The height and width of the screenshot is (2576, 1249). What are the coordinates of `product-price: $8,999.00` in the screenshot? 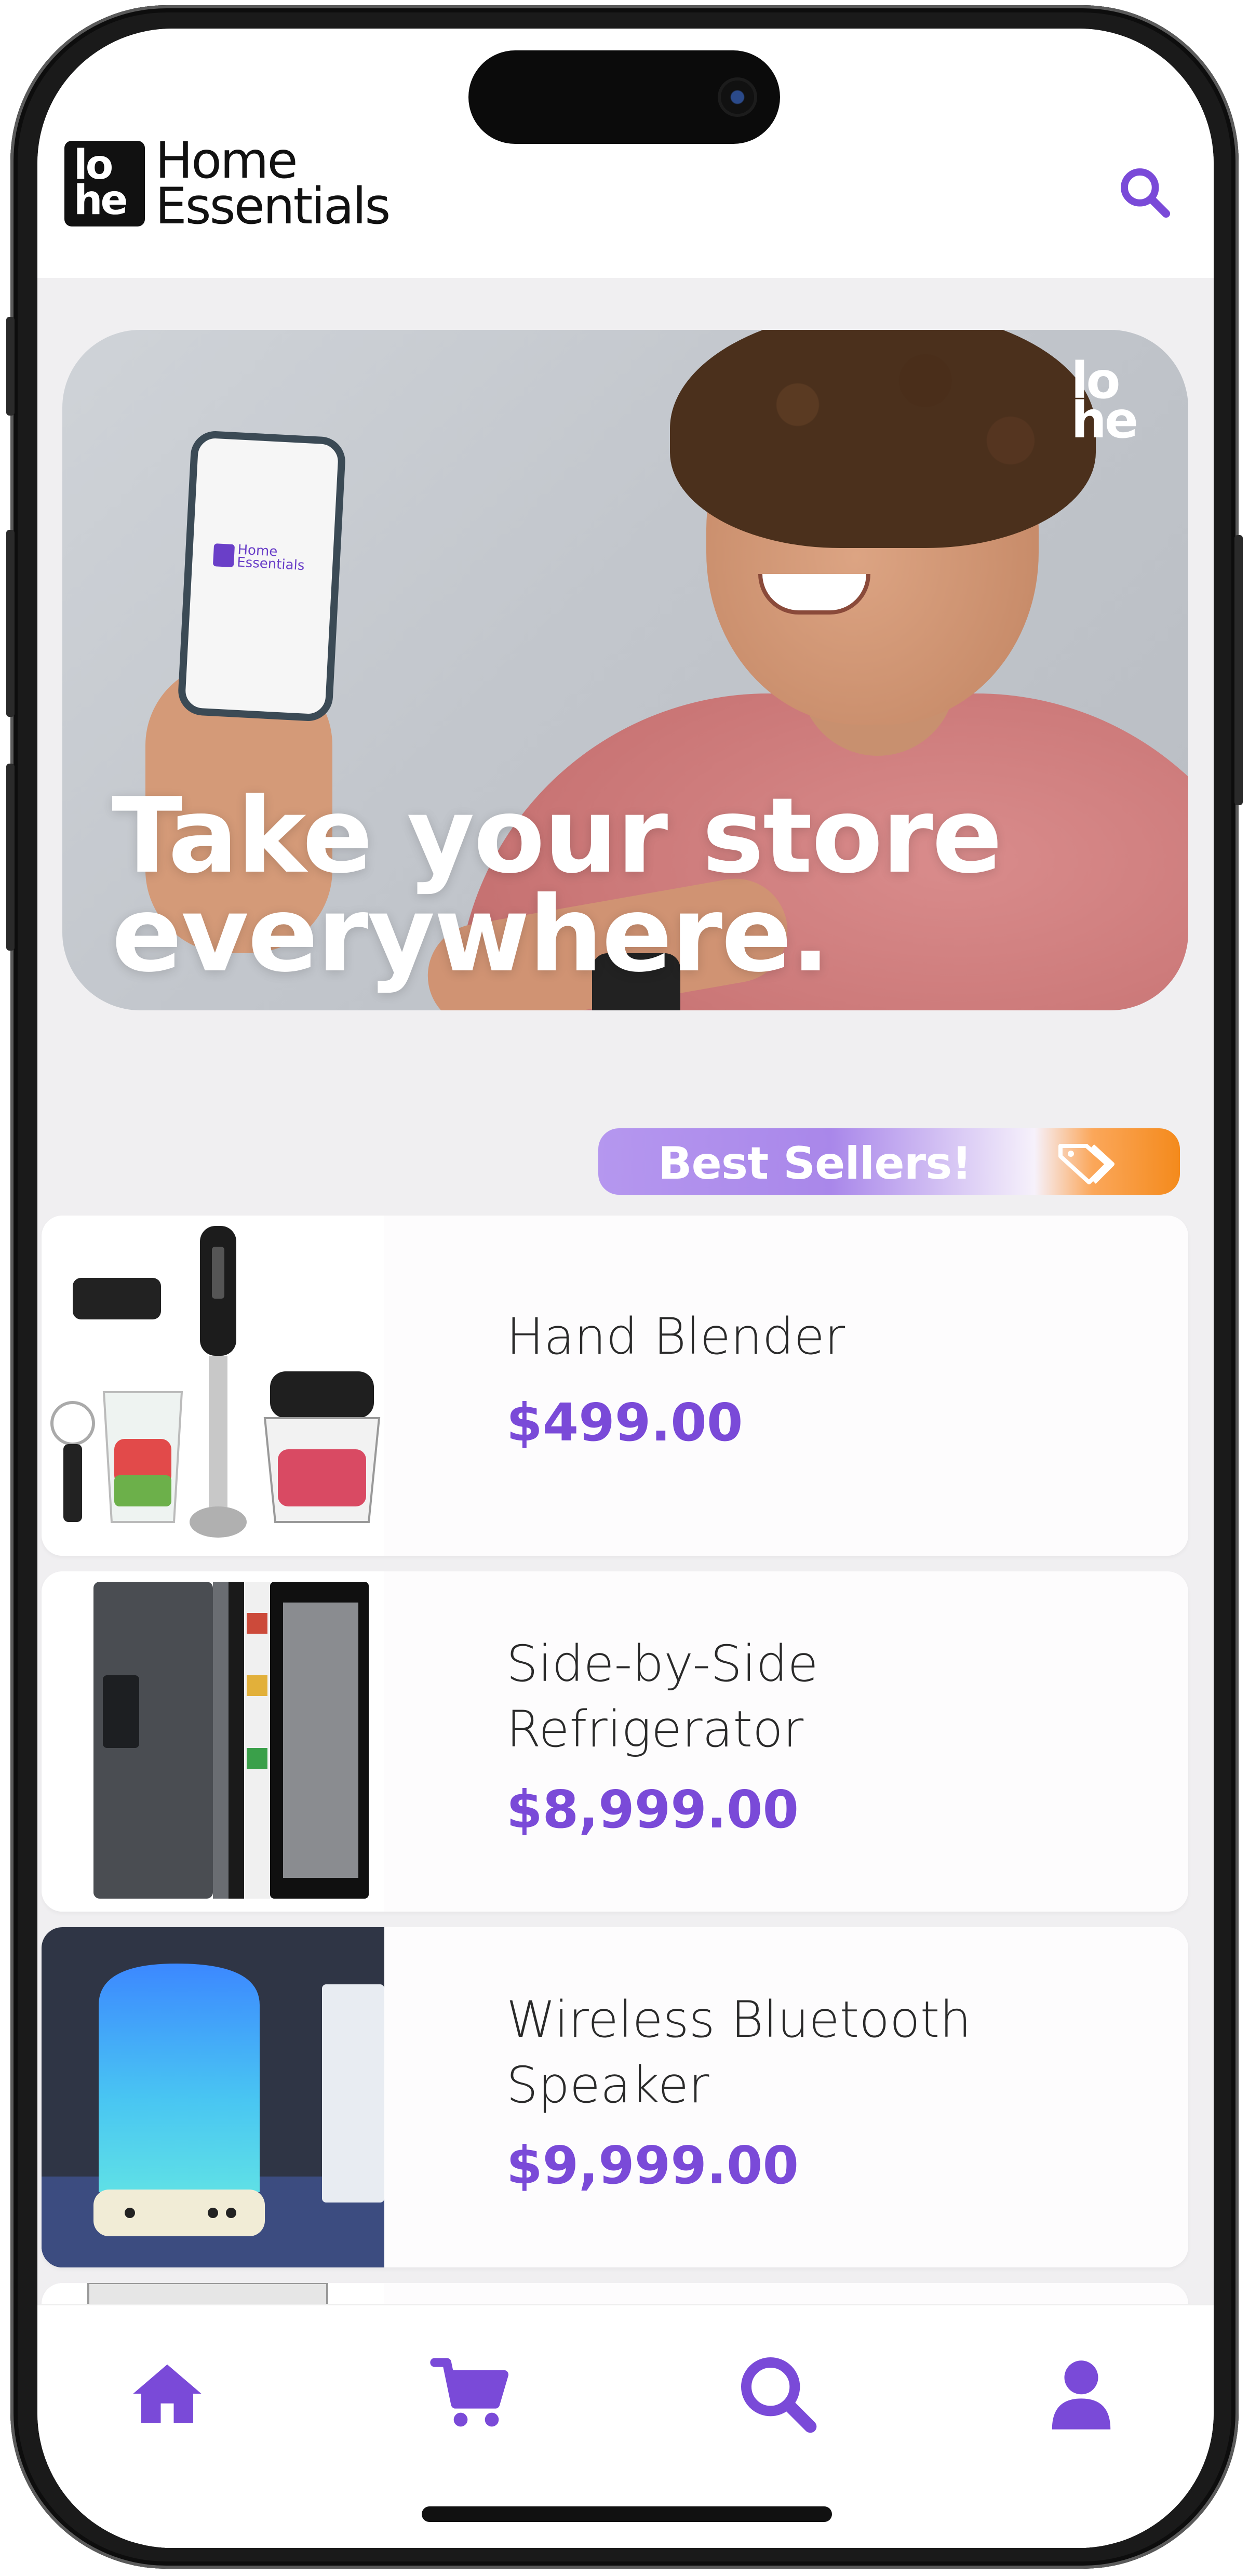 It's located at (652, 1809).